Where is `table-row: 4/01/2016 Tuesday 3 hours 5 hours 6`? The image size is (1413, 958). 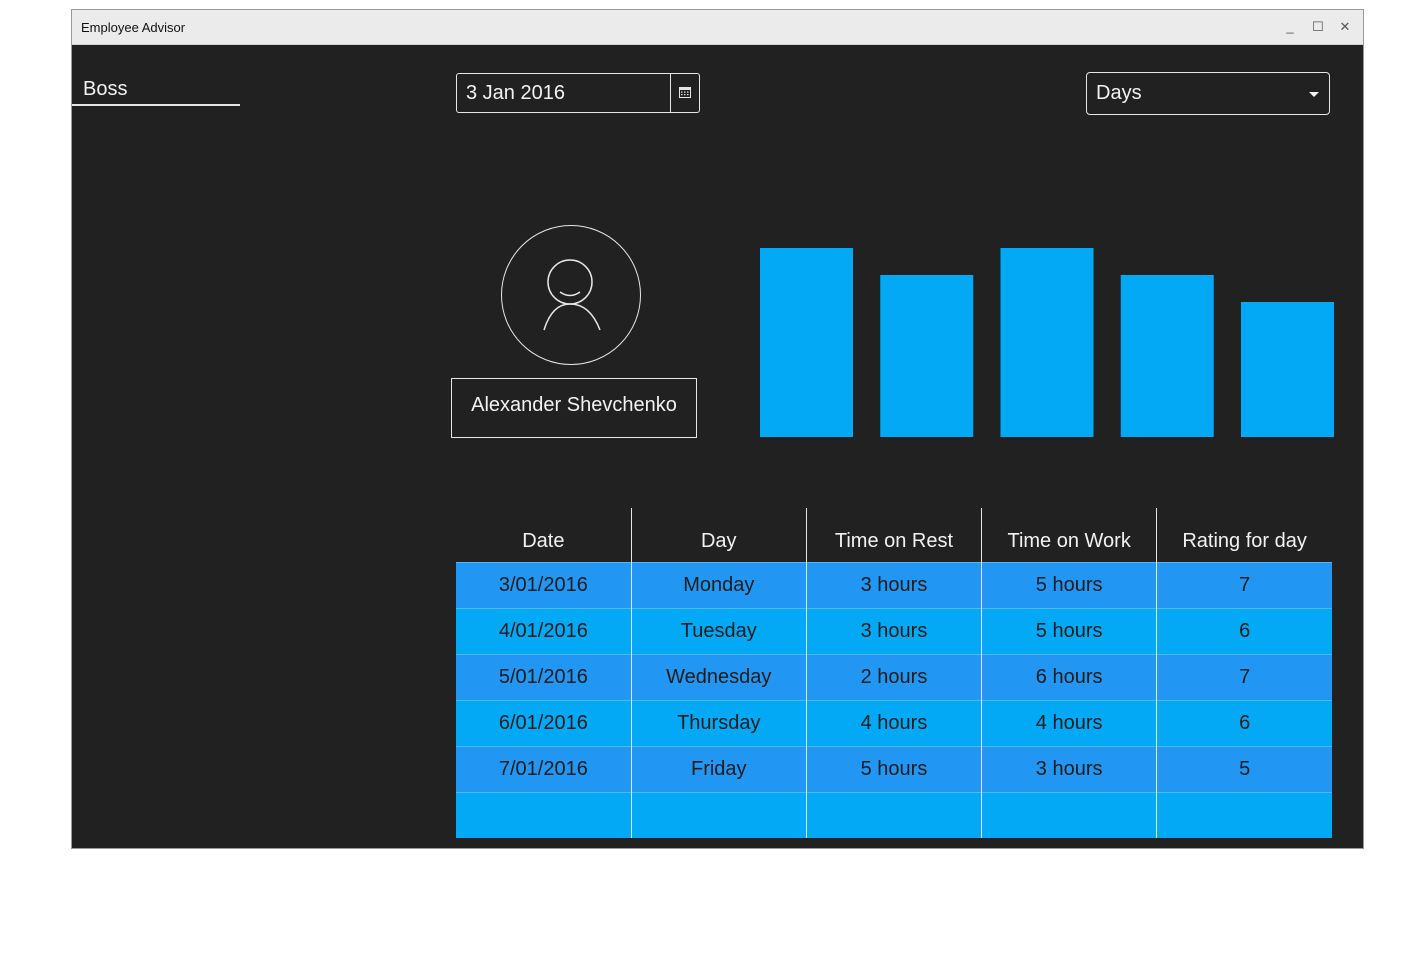 table-row: 4/01/2016 Tuesday 3 hours 5 hours 6 is located at coordinates (894, 631).